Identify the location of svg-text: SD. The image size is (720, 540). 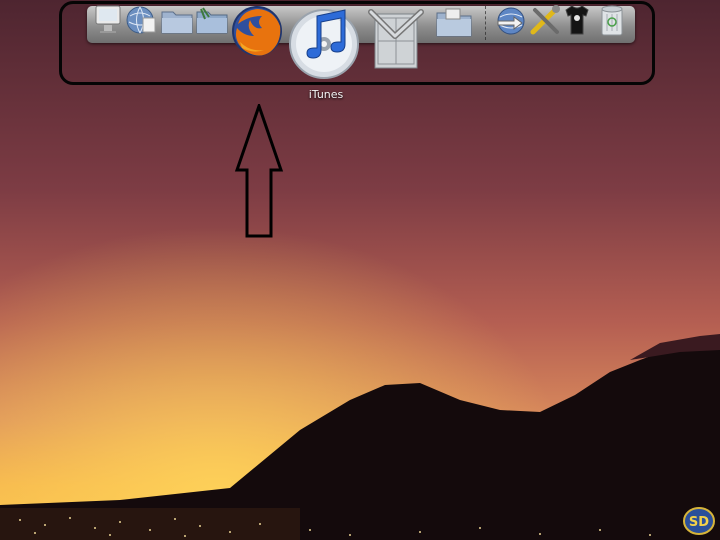
(699, 522).